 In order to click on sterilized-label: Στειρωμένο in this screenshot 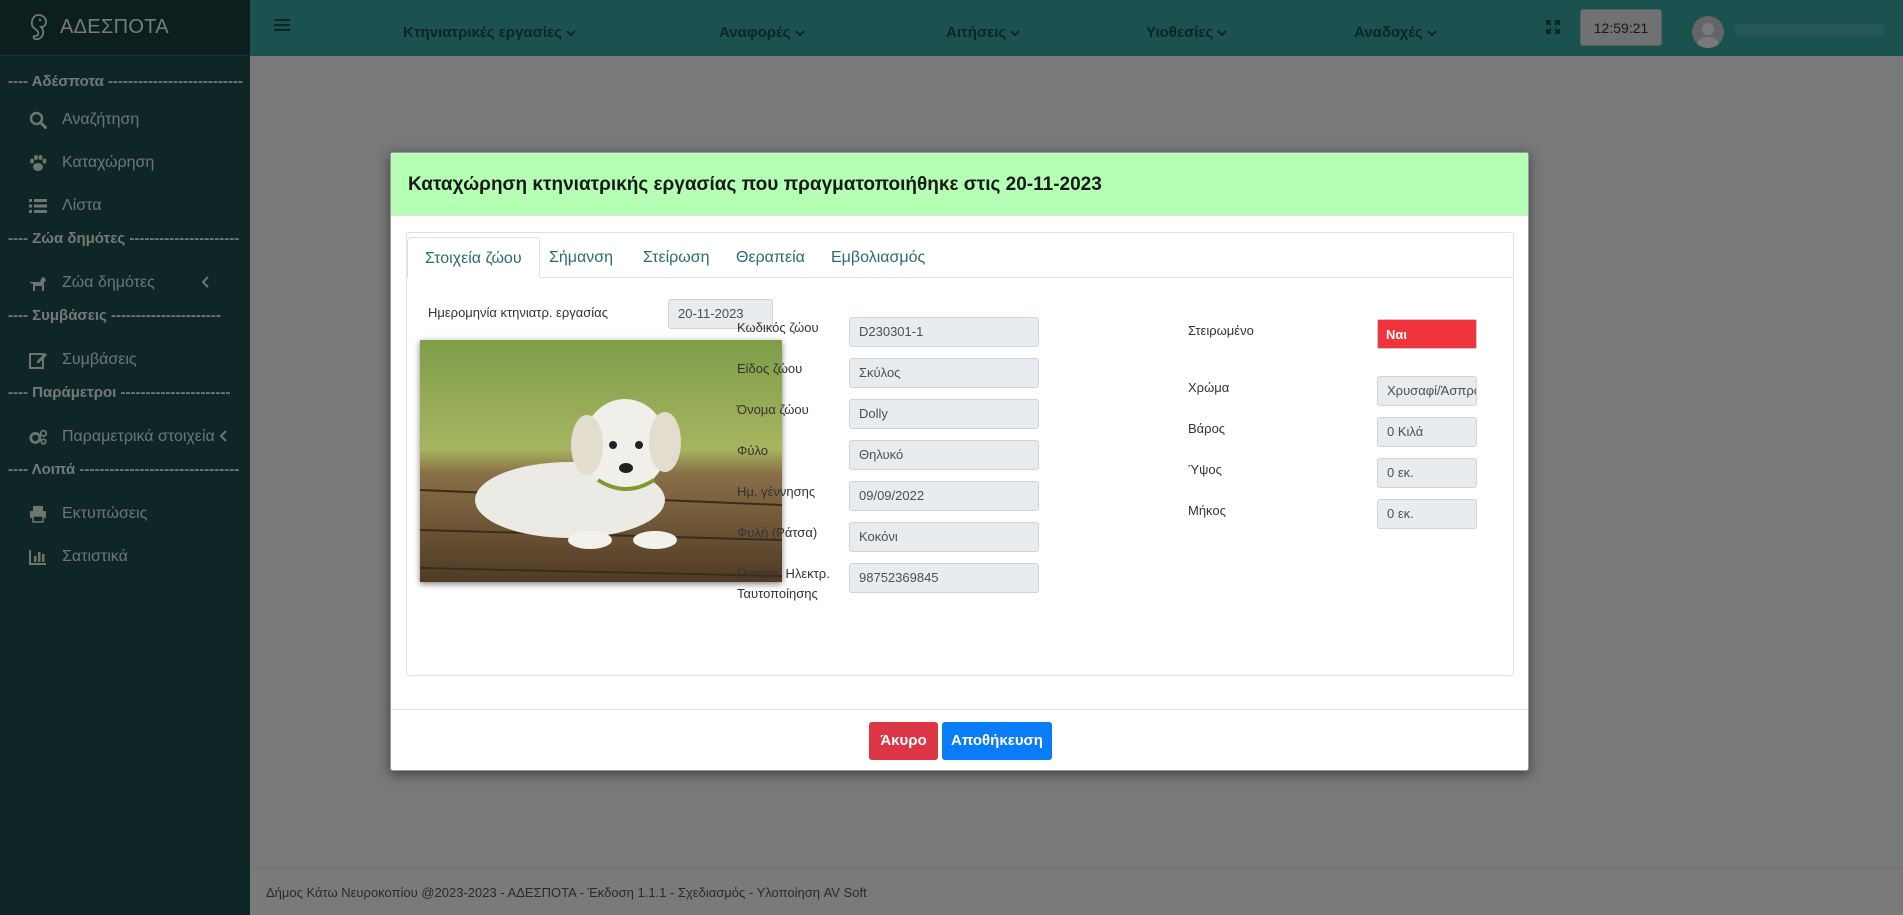, I will do `click(1221, 330)`.